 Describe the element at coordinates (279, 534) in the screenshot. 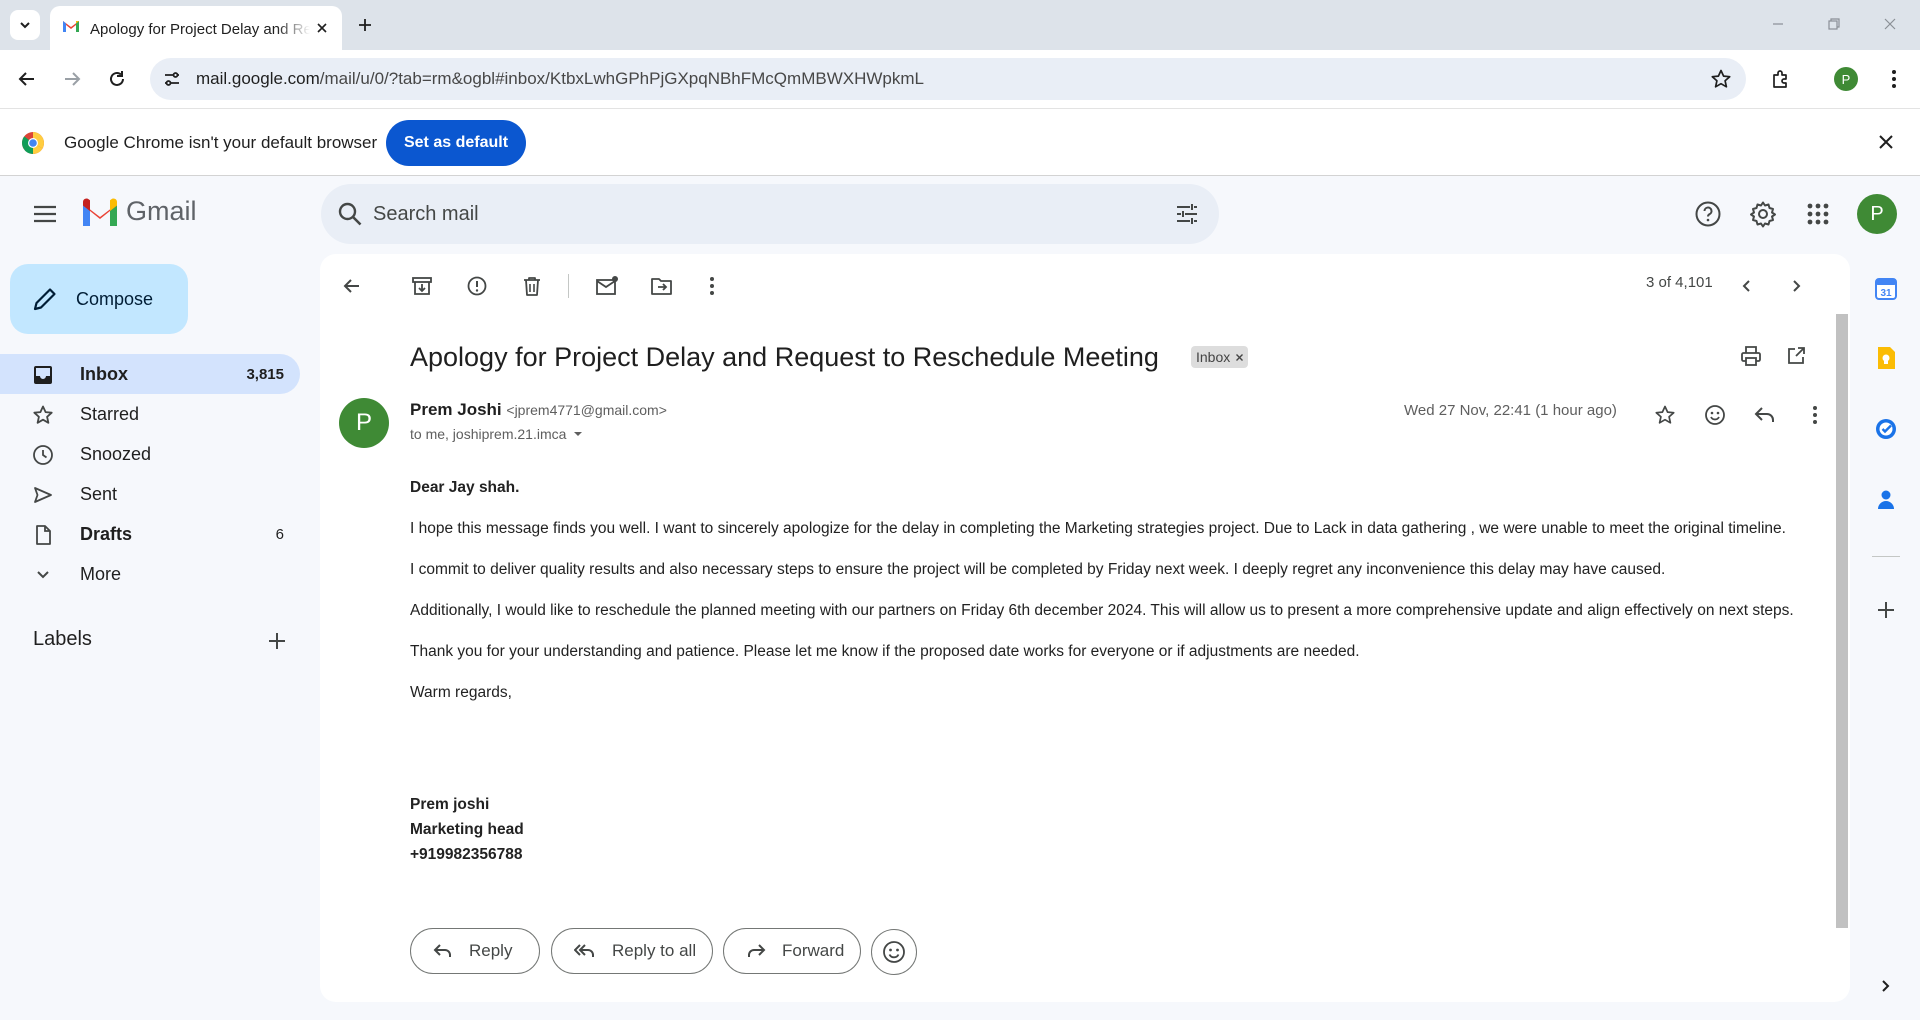

I see `nav-count: 6` at that location.